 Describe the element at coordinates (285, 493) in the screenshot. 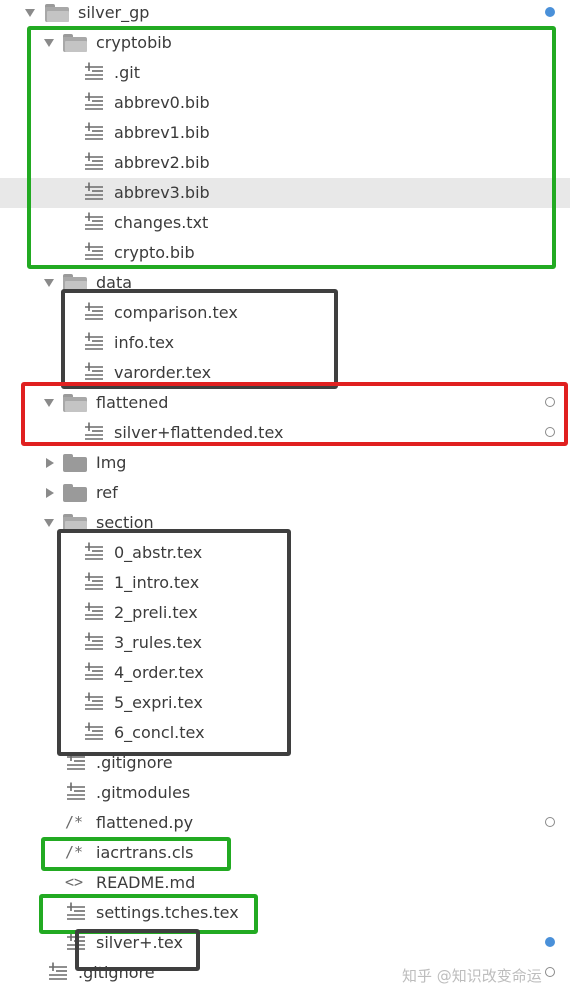

I see `tree-folder-row: ref` at that location.